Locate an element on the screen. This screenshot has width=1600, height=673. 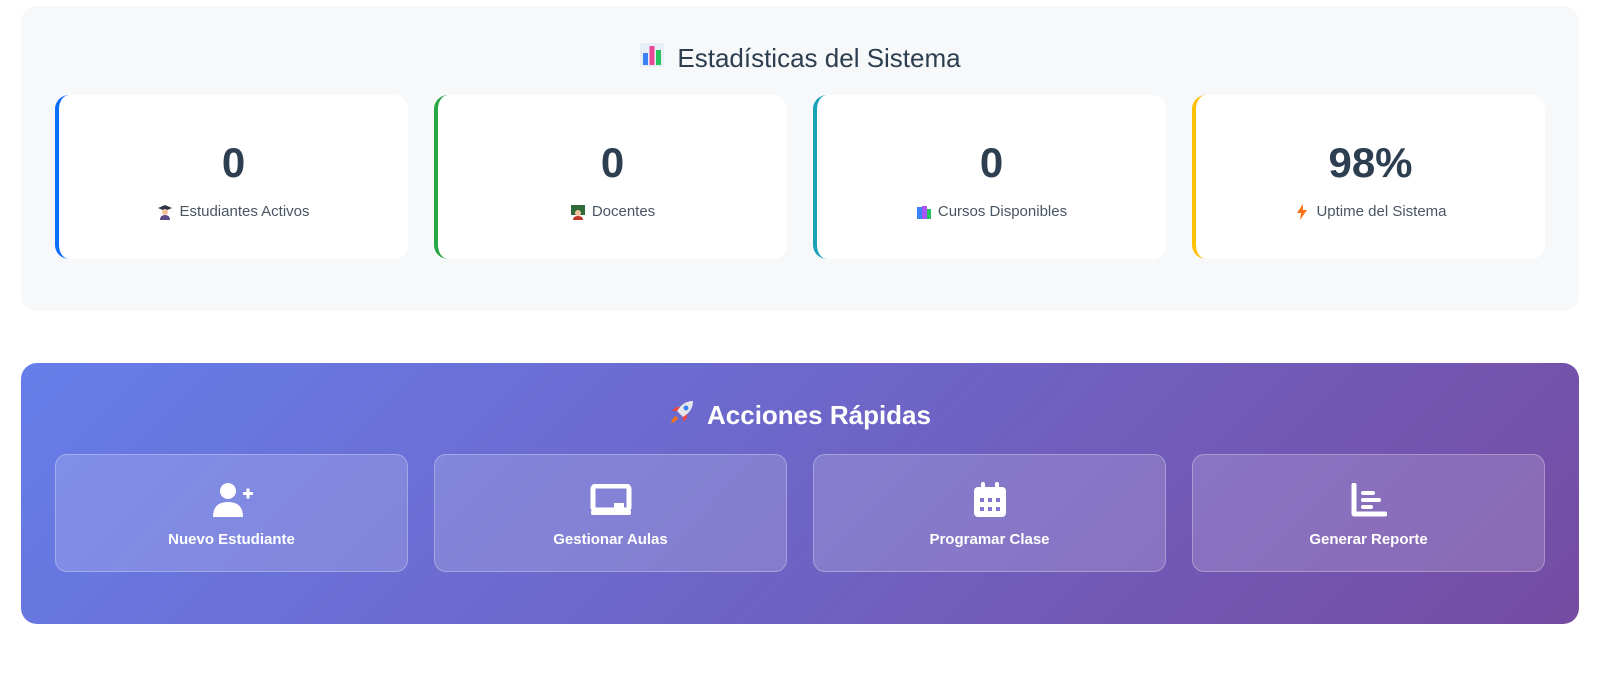
graduate-icon is located at coordinates (165, 212).